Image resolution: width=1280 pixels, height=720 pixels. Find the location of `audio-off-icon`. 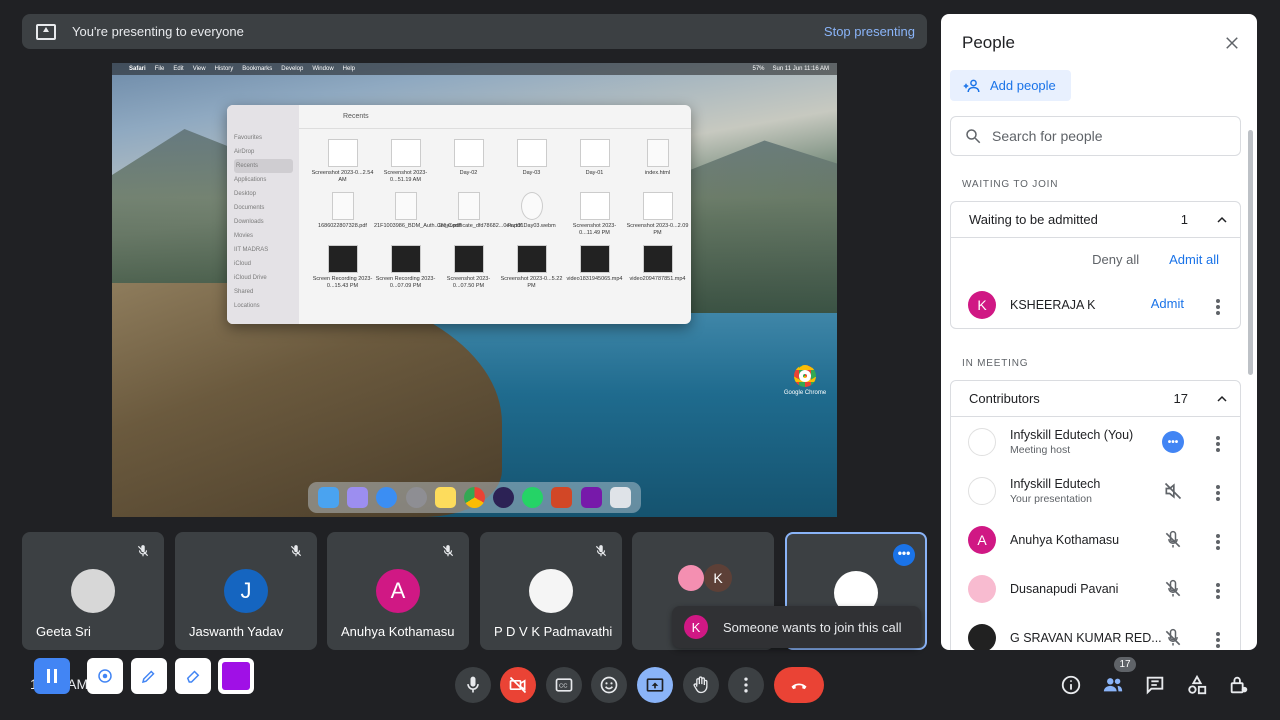

audio-off-icon is located at coordinates (1173, 491).